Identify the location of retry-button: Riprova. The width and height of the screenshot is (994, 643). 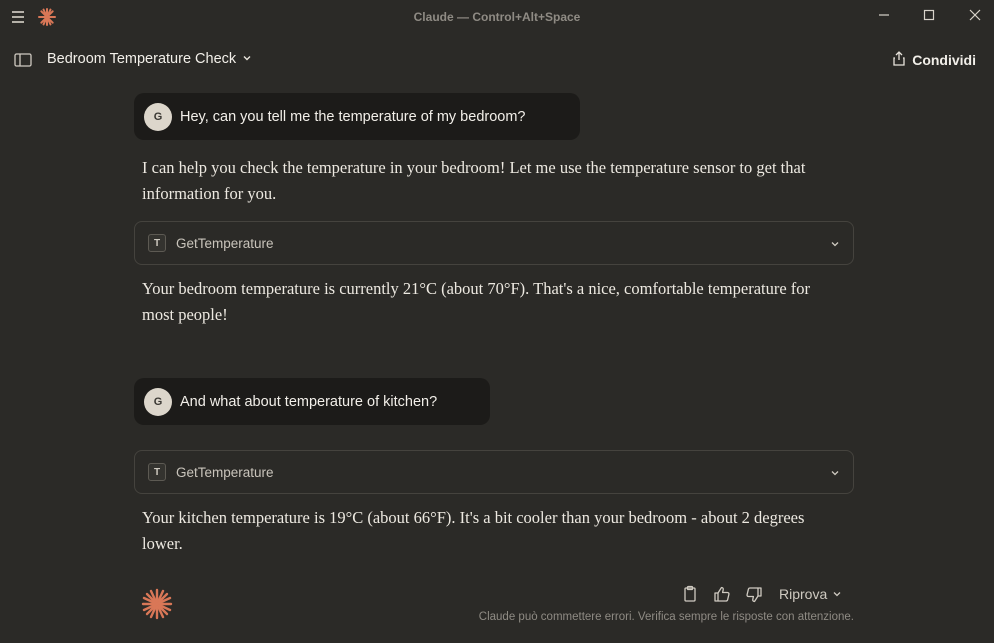
(810, 594).